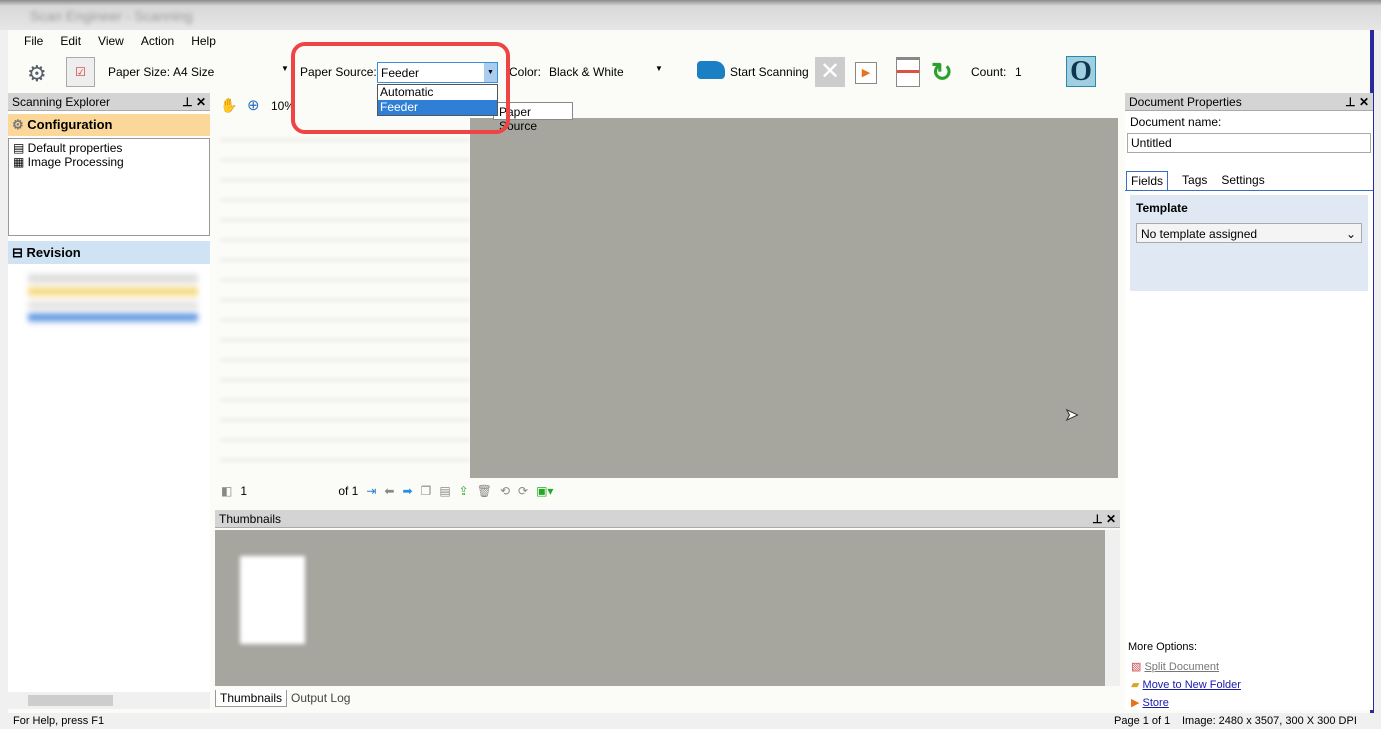  Describe the element at coordinates (203, 41) in the screenshot. I see `menu-help: Help` at that location.